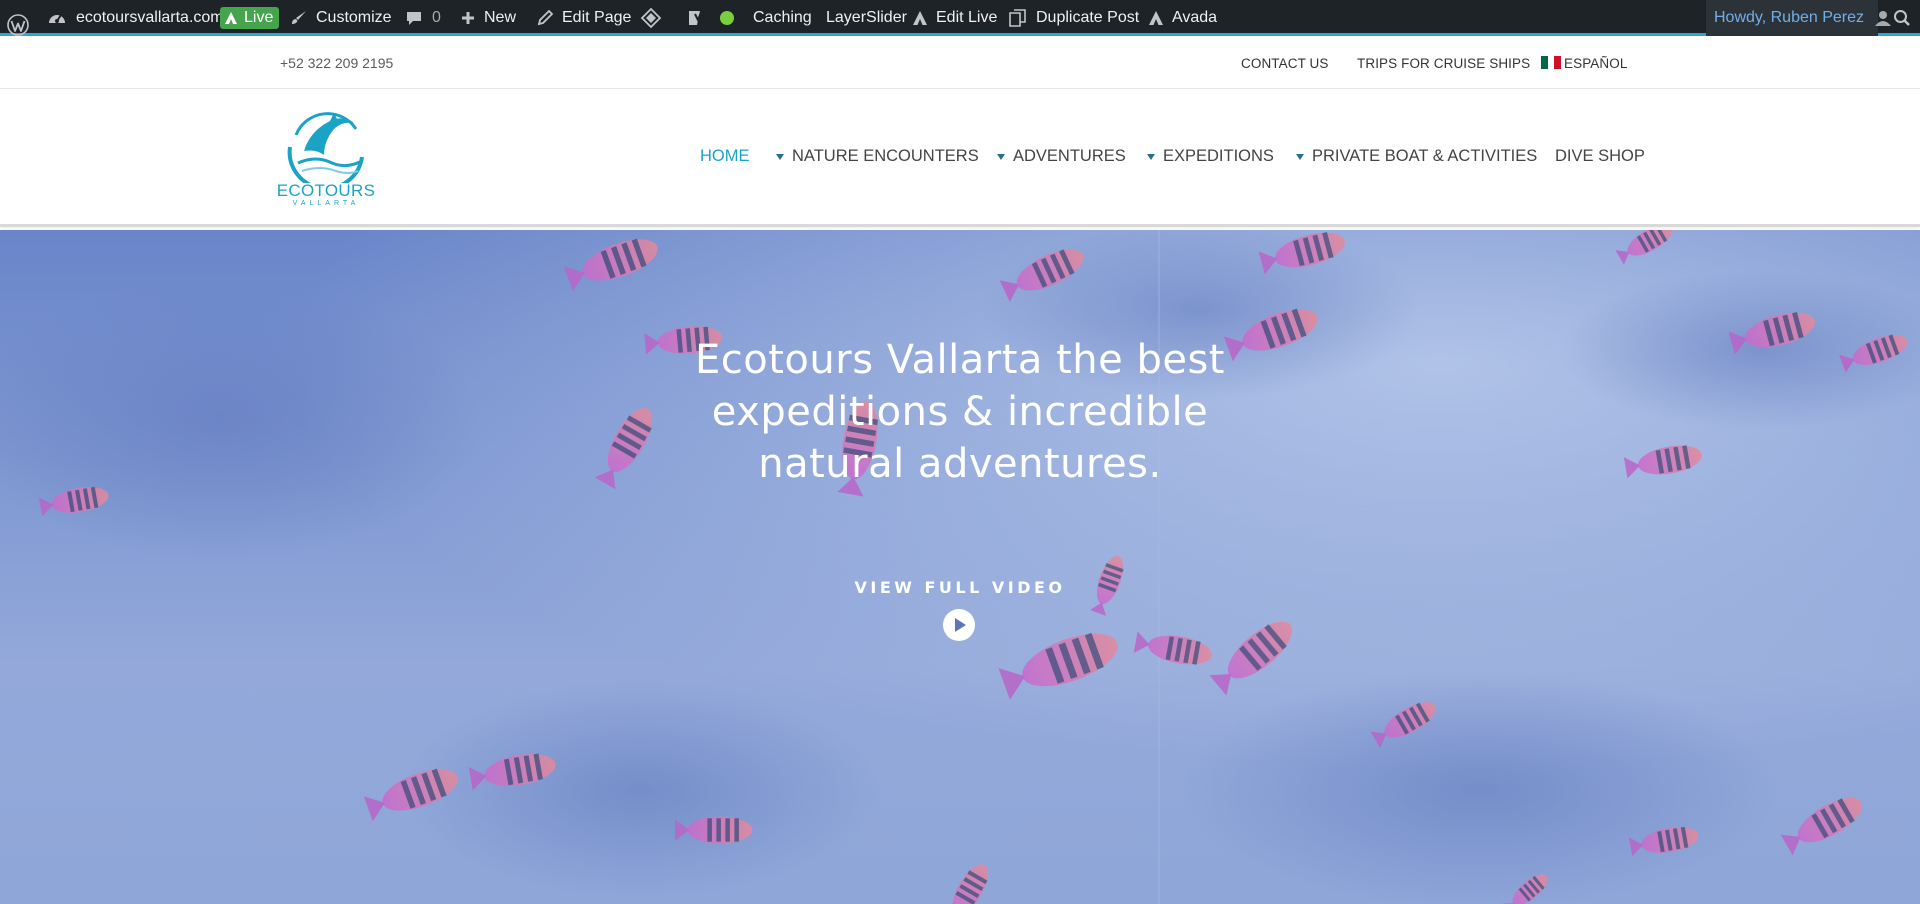 Image resolution: width=1920 pixels, height=904 pixels. What do you see at coordinates (1883, 18) in the screenshot?
I see `user-avatar-icon` at bounding box center [1883, 18].